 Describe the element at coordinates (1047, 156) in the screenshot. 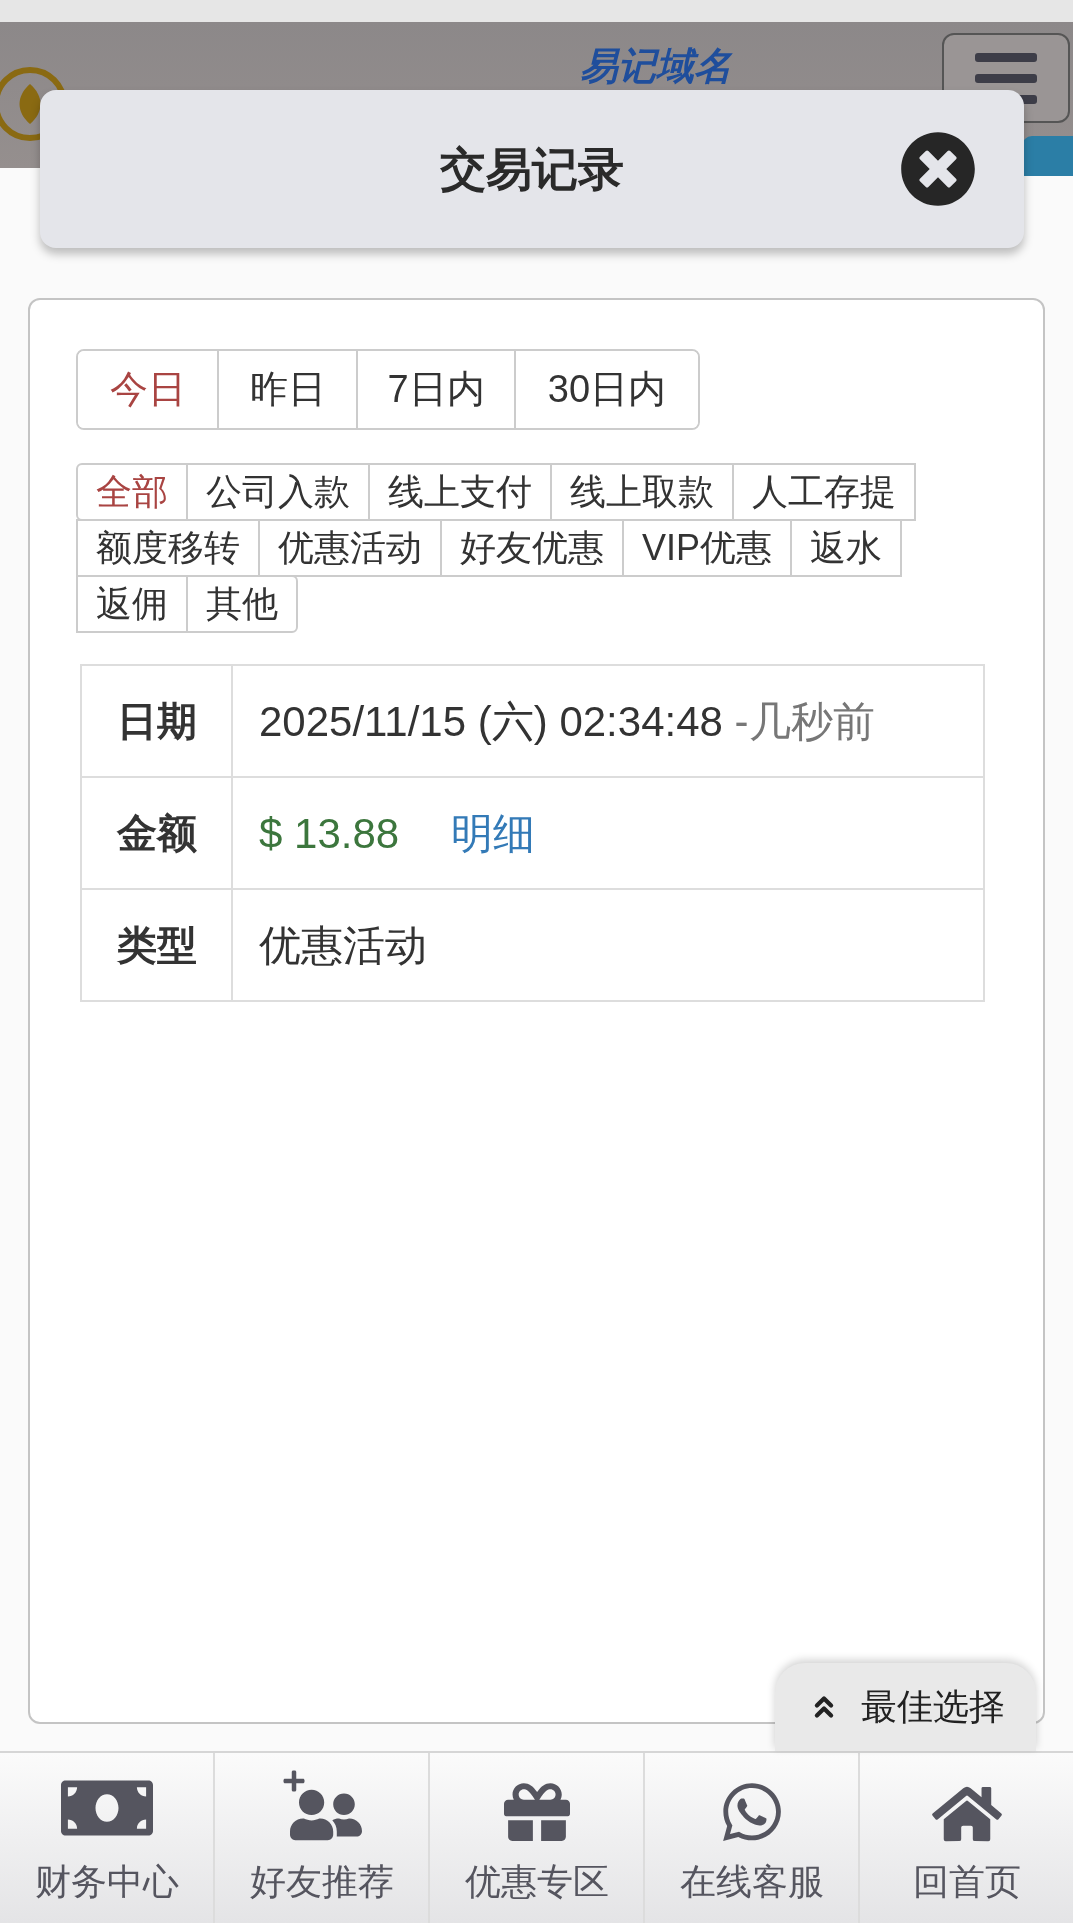

I see `header-button` at that location.